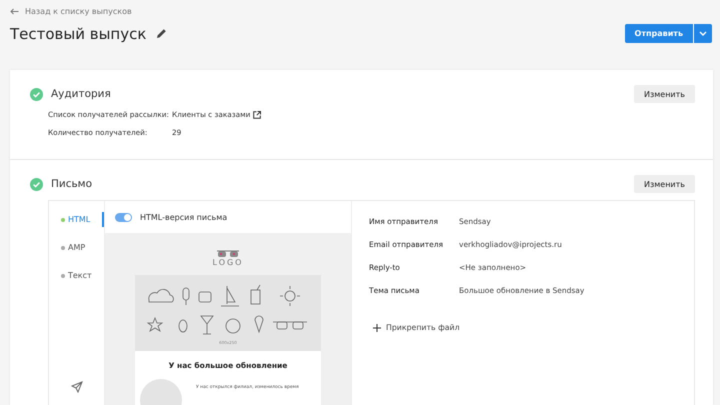 This screenshot has width=720, height=405. Describe the element at coordinates (71, 184) in the screenshot. I see `section-title: Письмо` at that location.